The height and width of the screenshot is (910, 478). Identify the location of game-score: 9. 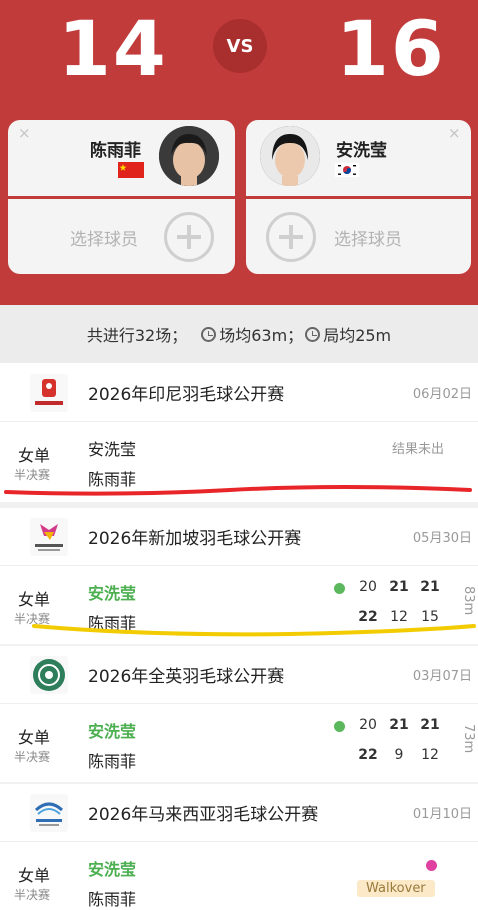
(399, 755).